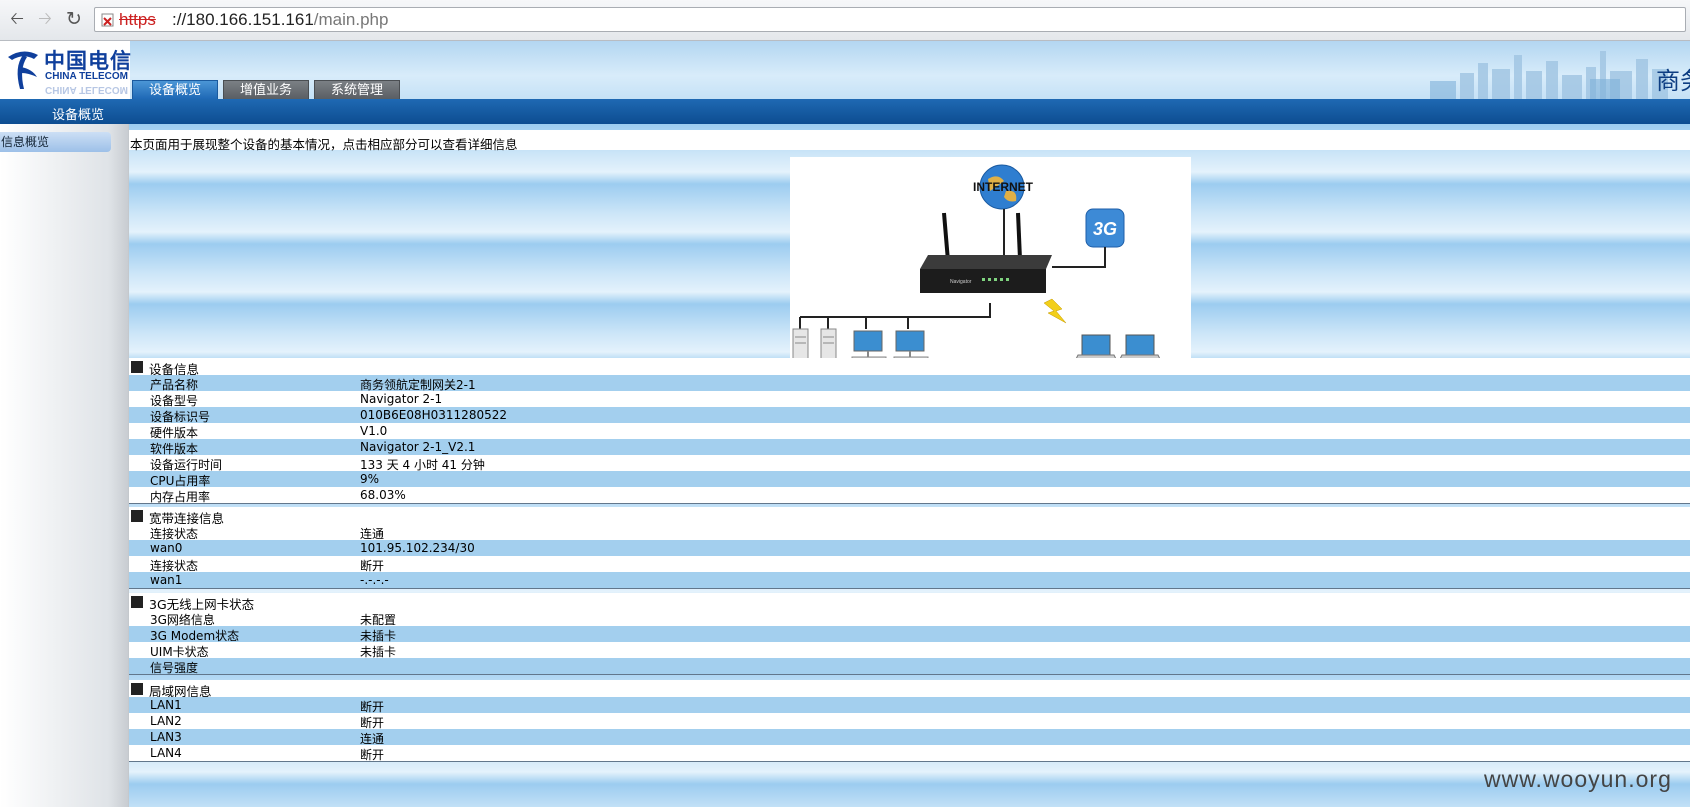 This screenshot has height=807, width=1690. Describe the element at coordinates (55, 142) in the screenshot. I see `sidebar-item-info-overview: 信息概览` at that location.